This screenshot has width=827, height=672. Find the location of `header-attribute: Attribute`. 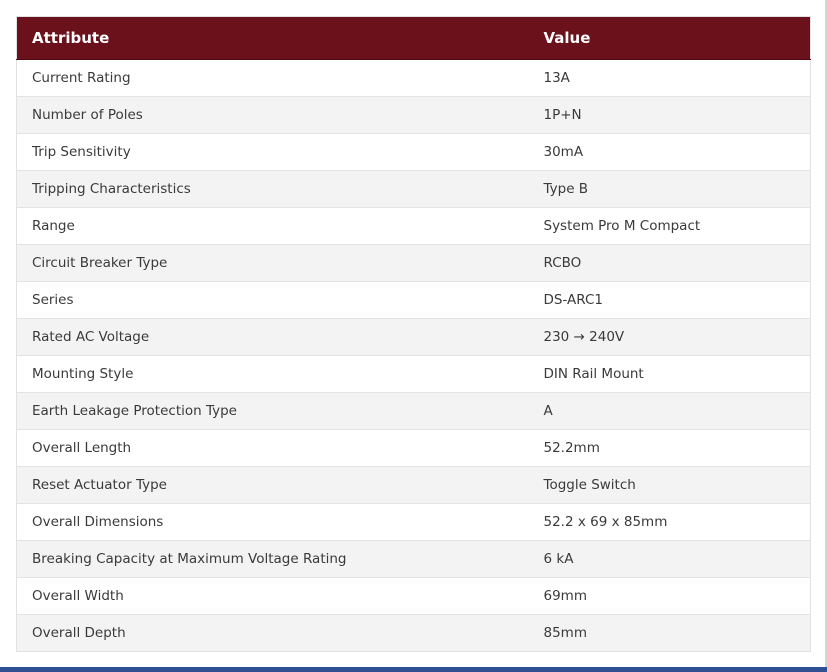

header-attribute: Attribute is located at coordinates (272, 38).